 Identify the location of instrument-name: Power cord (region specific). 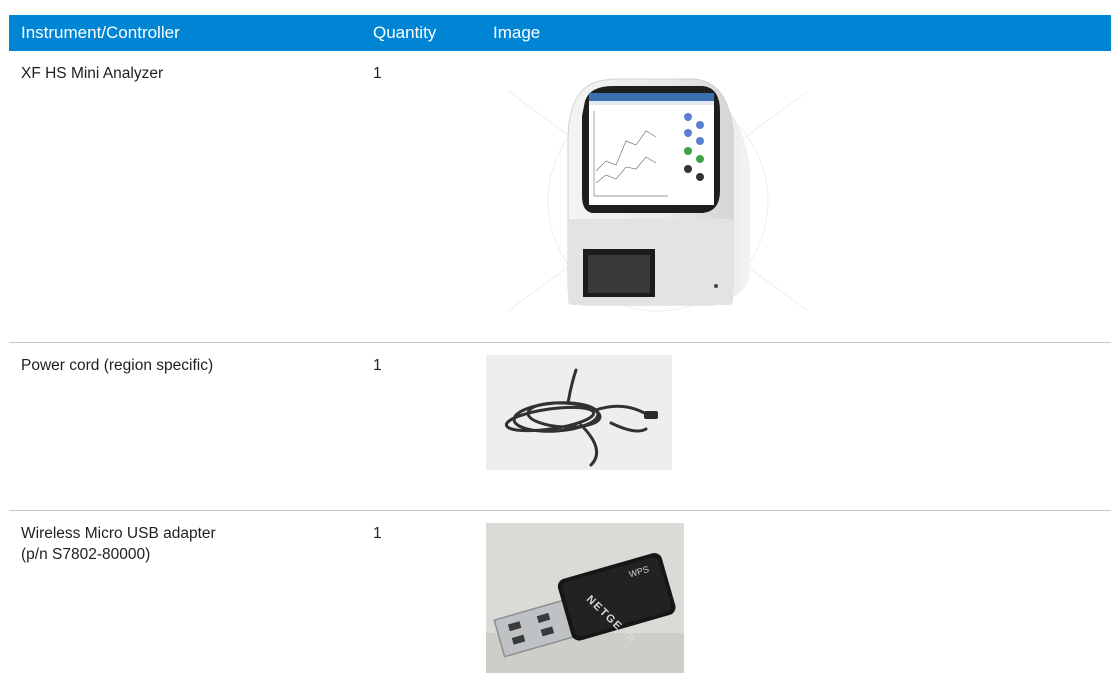
(185, 426).